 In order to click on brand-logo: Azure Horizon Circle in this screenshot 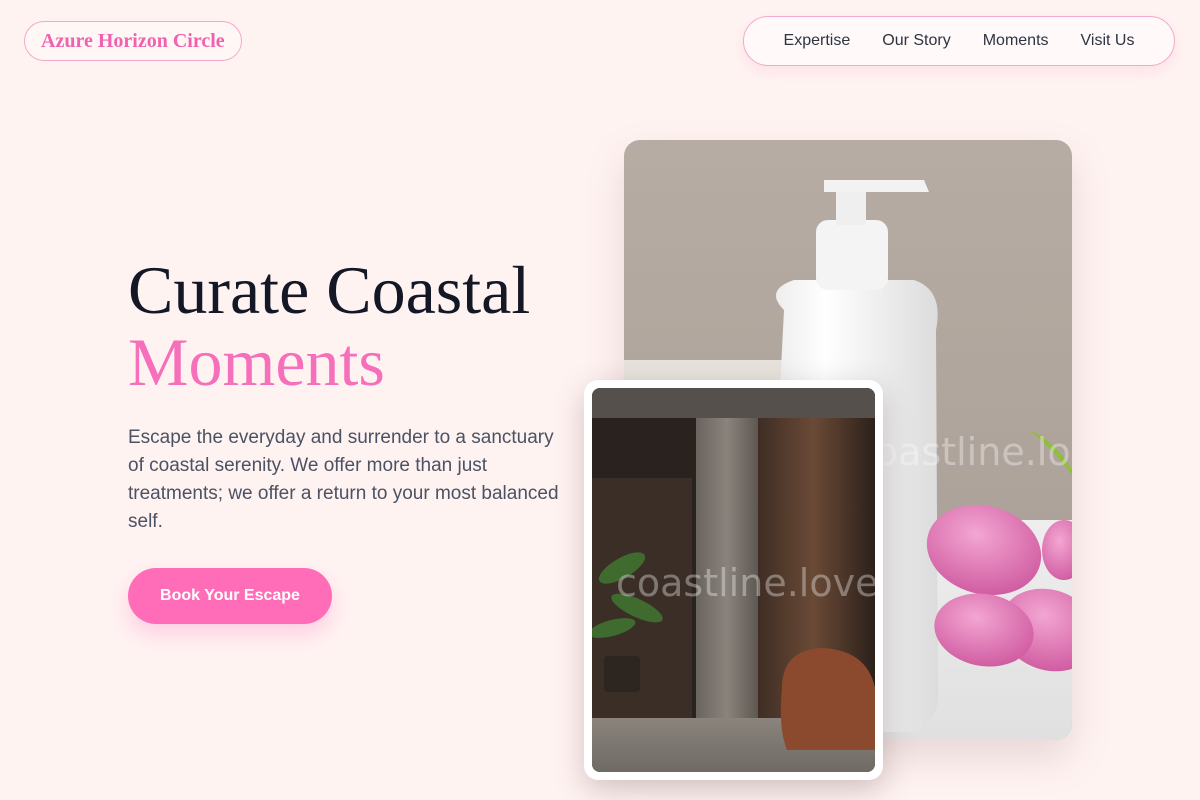, I will do `click(133, 41)`.